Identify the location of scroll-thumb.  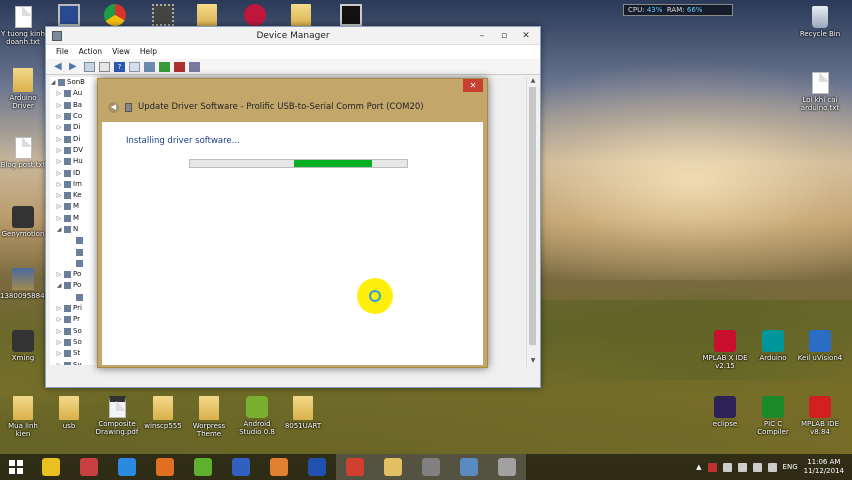
(532, 216).